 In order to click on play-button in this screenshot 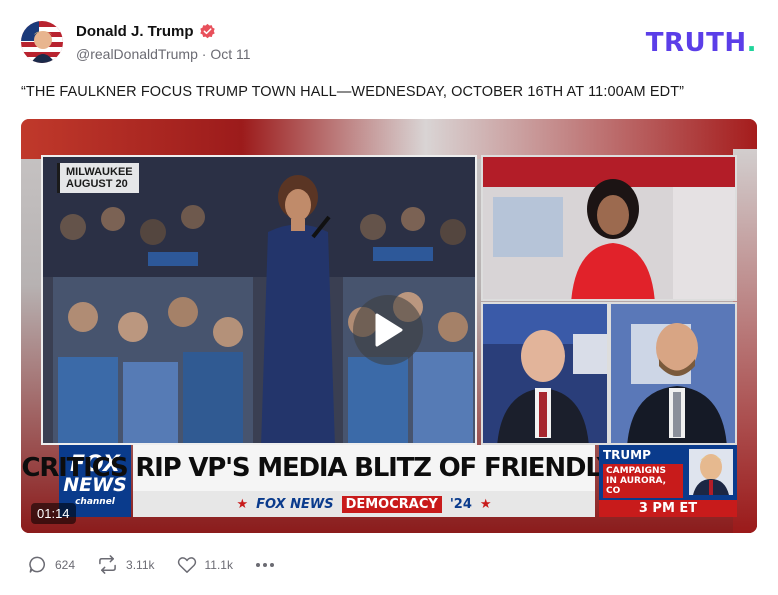, I will do `click(388, 330)`.